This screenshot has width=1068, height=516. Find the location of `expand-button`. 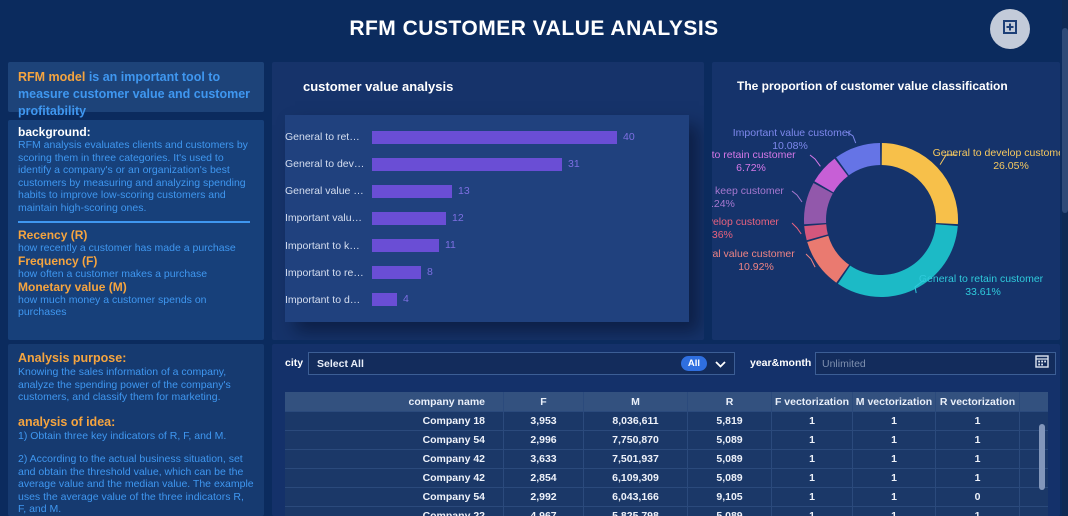

expand-button is located at coordinates (1010, 29).